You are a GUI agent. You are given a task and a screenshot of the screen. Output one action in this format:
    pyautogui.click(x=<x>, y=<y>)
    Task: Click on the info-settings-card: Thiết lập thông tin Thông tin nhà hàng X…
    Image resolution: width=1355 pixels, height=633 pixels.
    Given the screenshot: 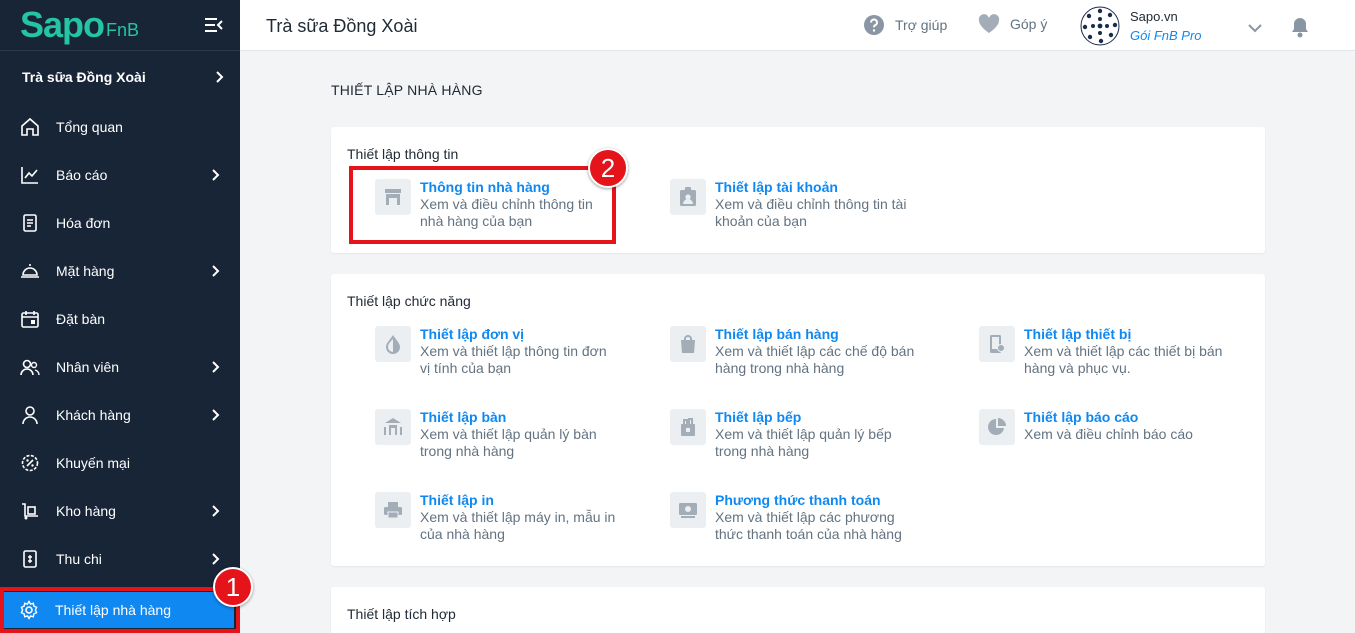 What is the action you would take?
    pyautogui.click(x=798, y=190)
    